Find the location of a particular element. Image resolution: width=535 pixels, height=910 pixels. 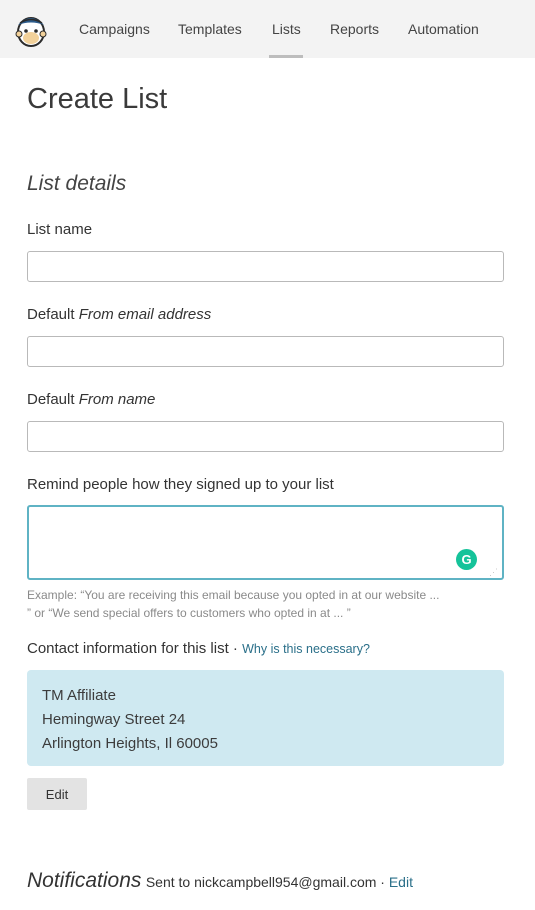

section-title-list-details: List details is located at coordinates (77, 183).